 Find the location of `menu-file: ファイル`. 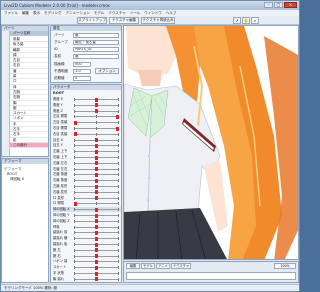

menu-file: ファイル is located at coordinates (11, 13).